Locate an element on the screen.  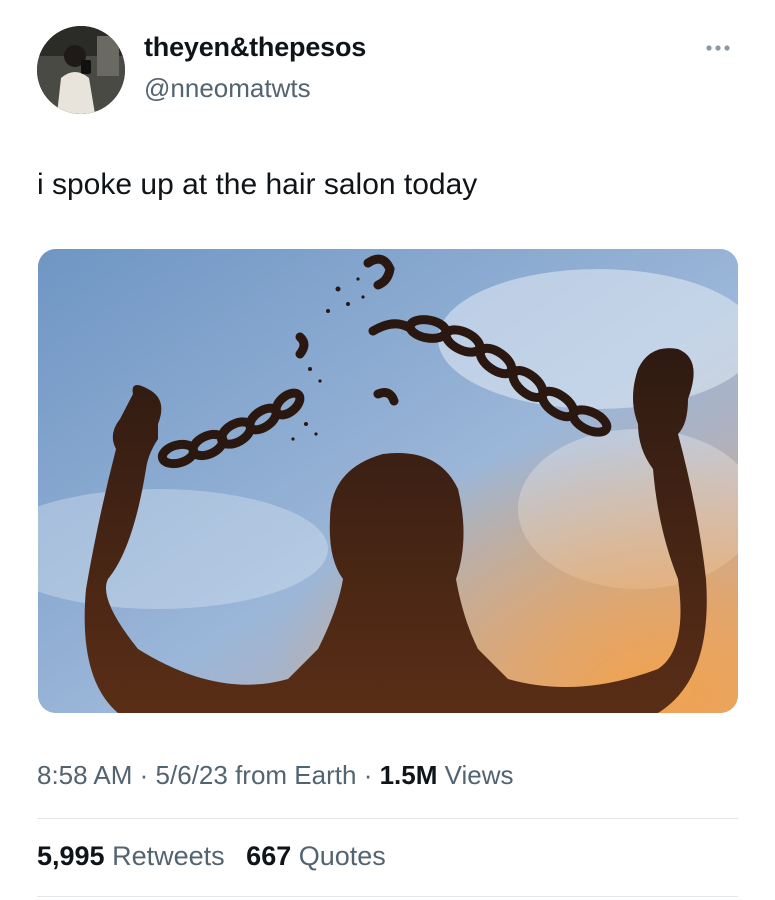
avatar-photo is located at coordinates (81, 70).